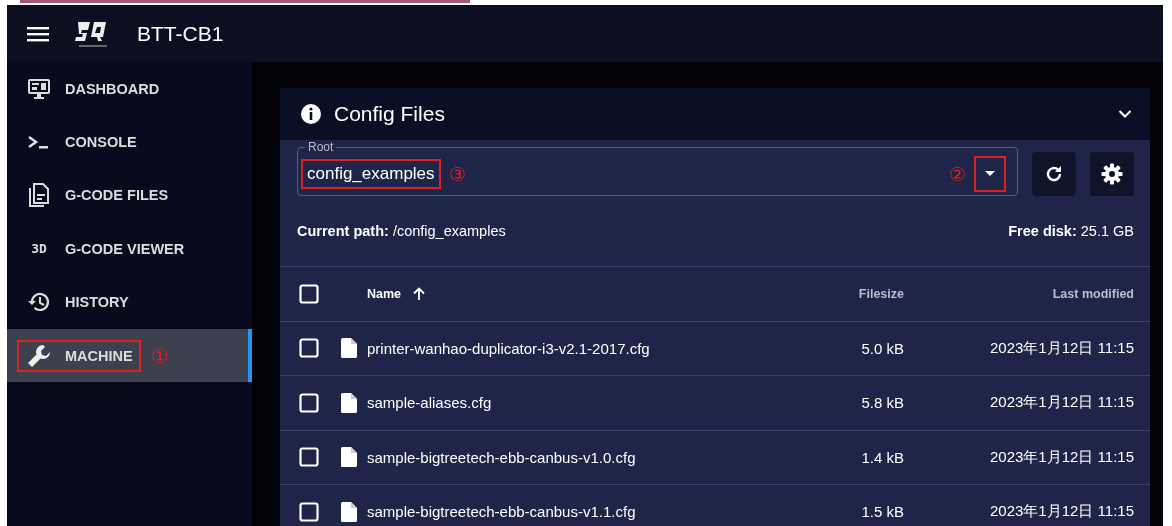 The image size is (1172, 526). What do you see at coordinates (311, 114) in the screenshot?
I see `info-icon` at bounding box center [311, 114].